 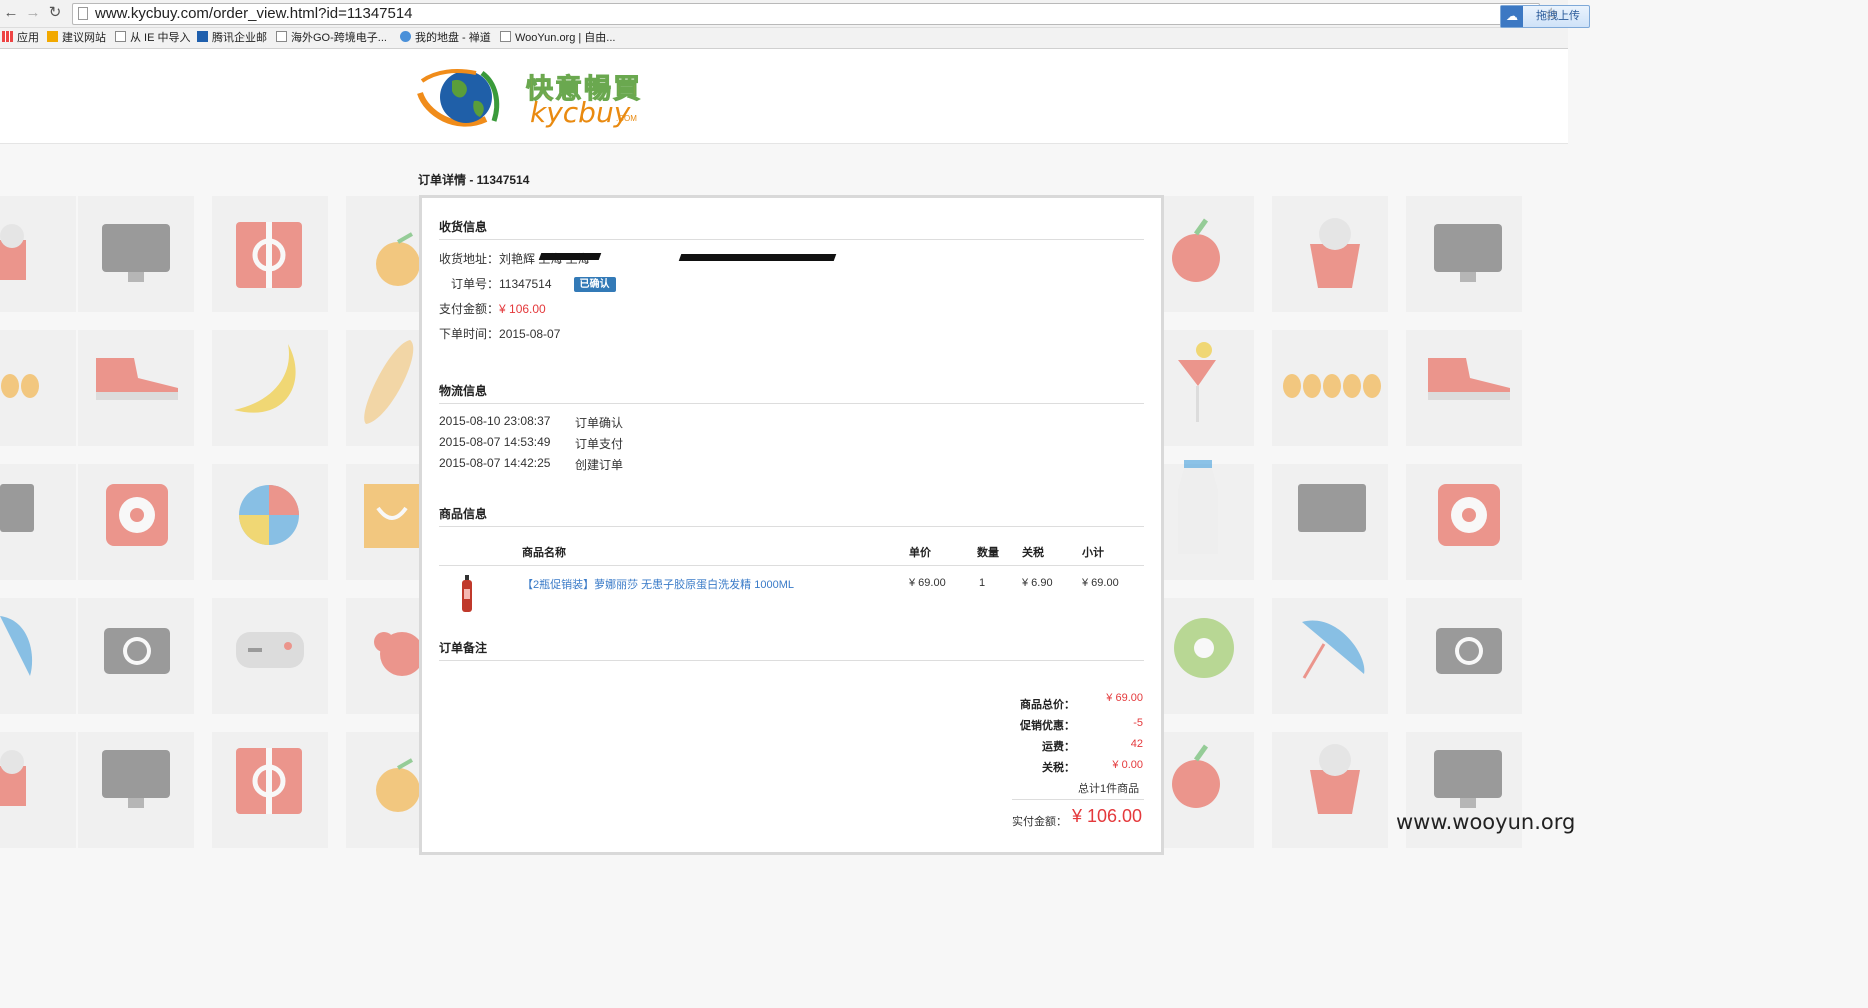 What do you see at coordinates (269, 255) in the screenshot?
I see `gift-icon` at bounding box center [269, 255].